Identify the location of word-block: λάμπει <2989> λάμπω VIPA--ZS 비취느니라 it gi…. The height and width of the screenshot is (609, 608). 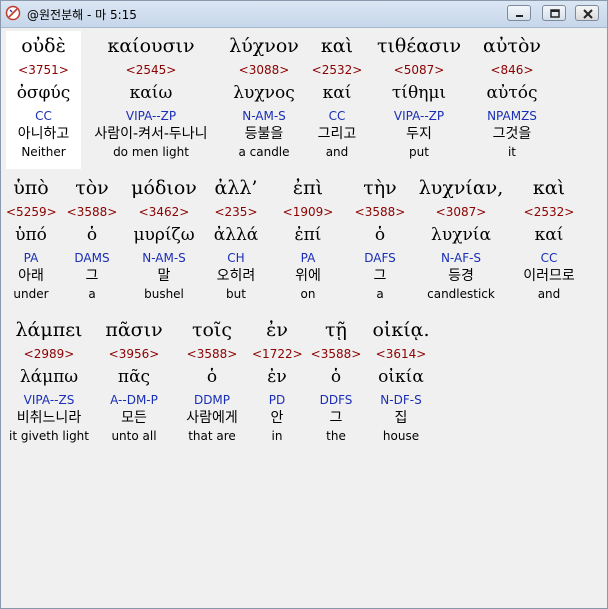
(49, 379).